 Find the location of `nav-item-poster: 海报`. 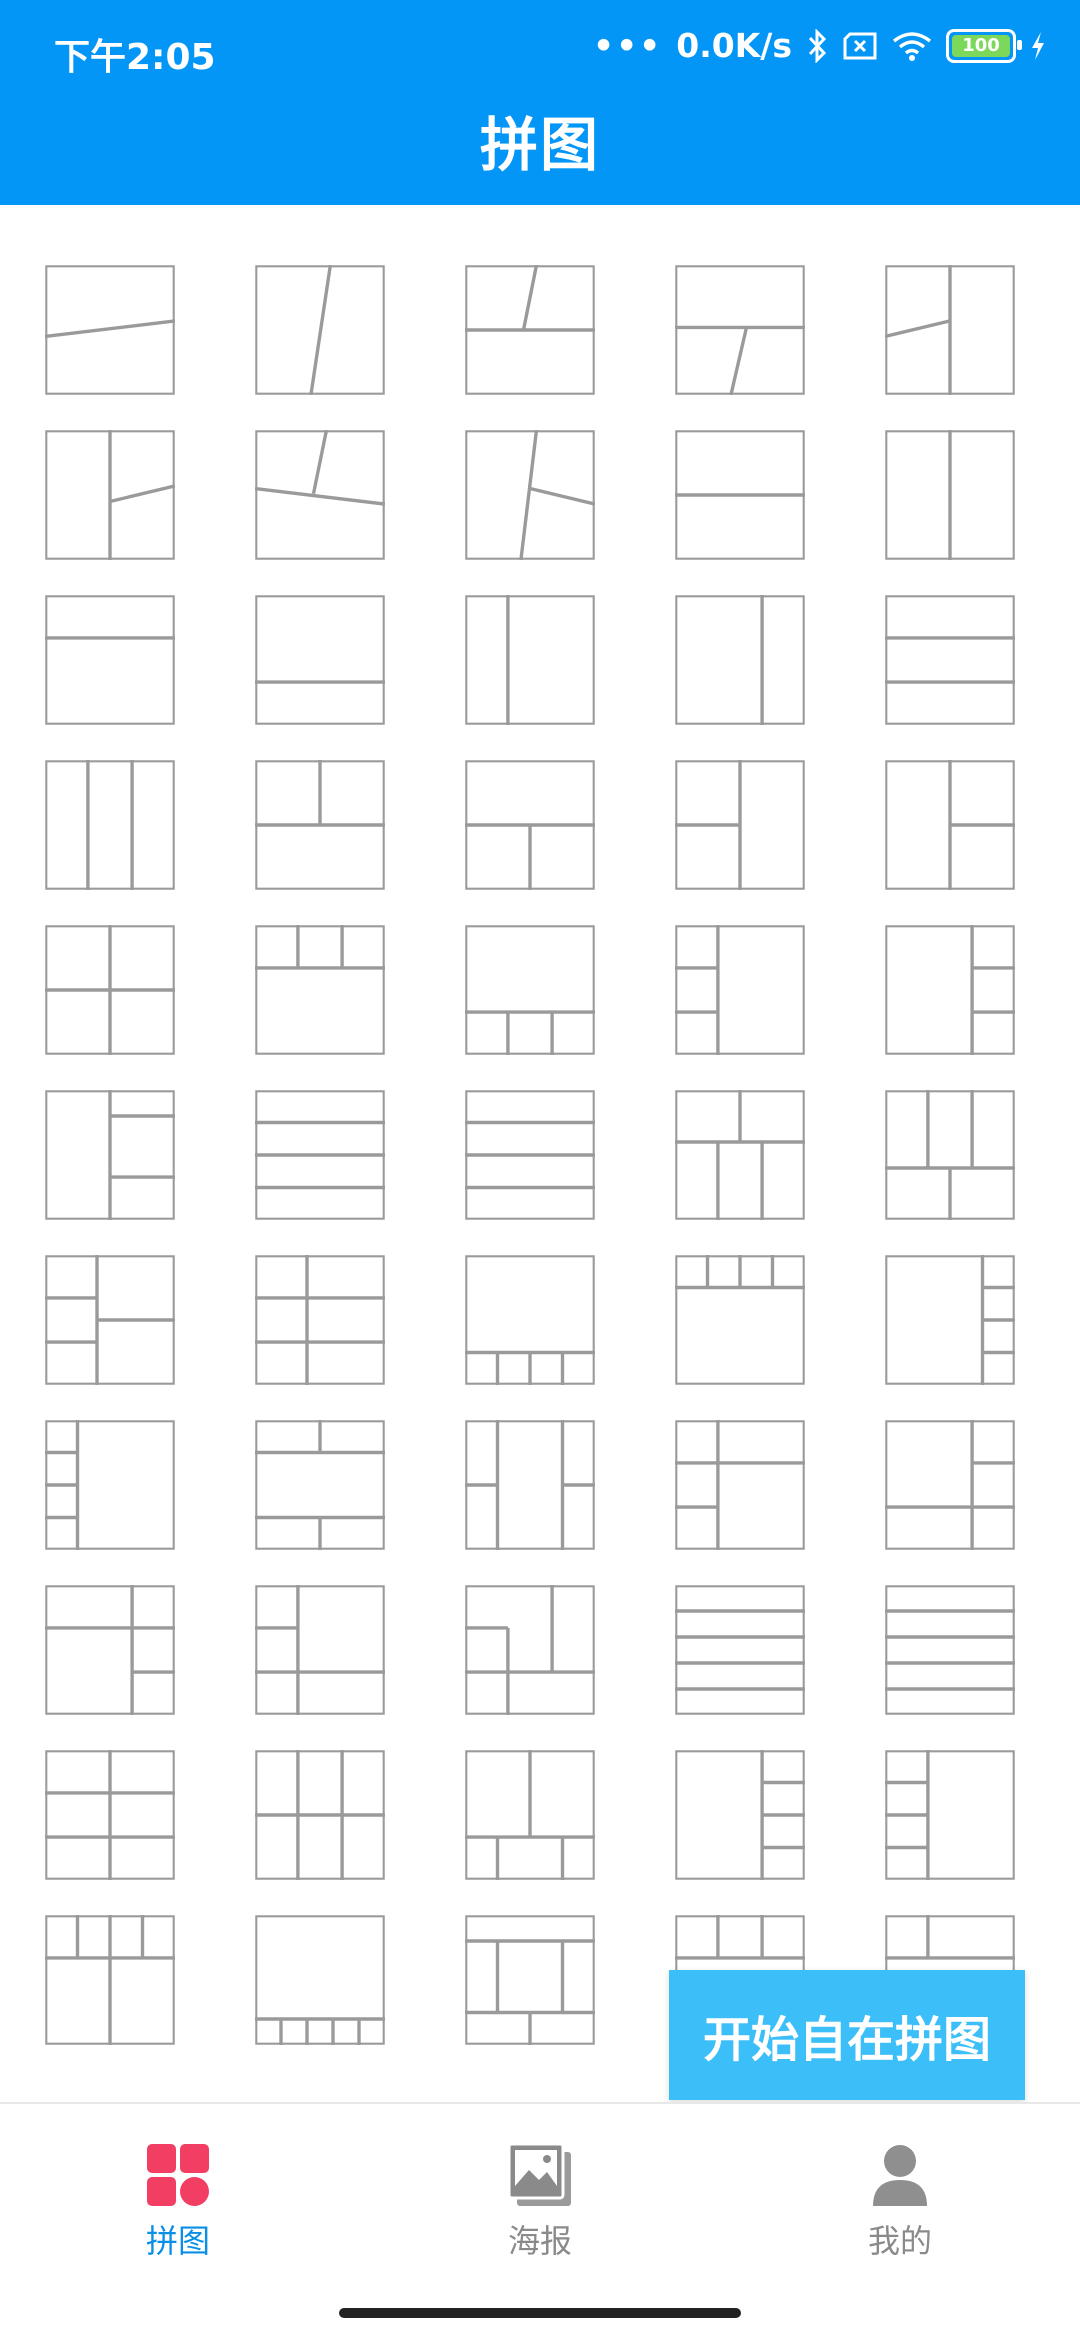

nav-item-poster: 海报 is located at coordinates (540, 2202).